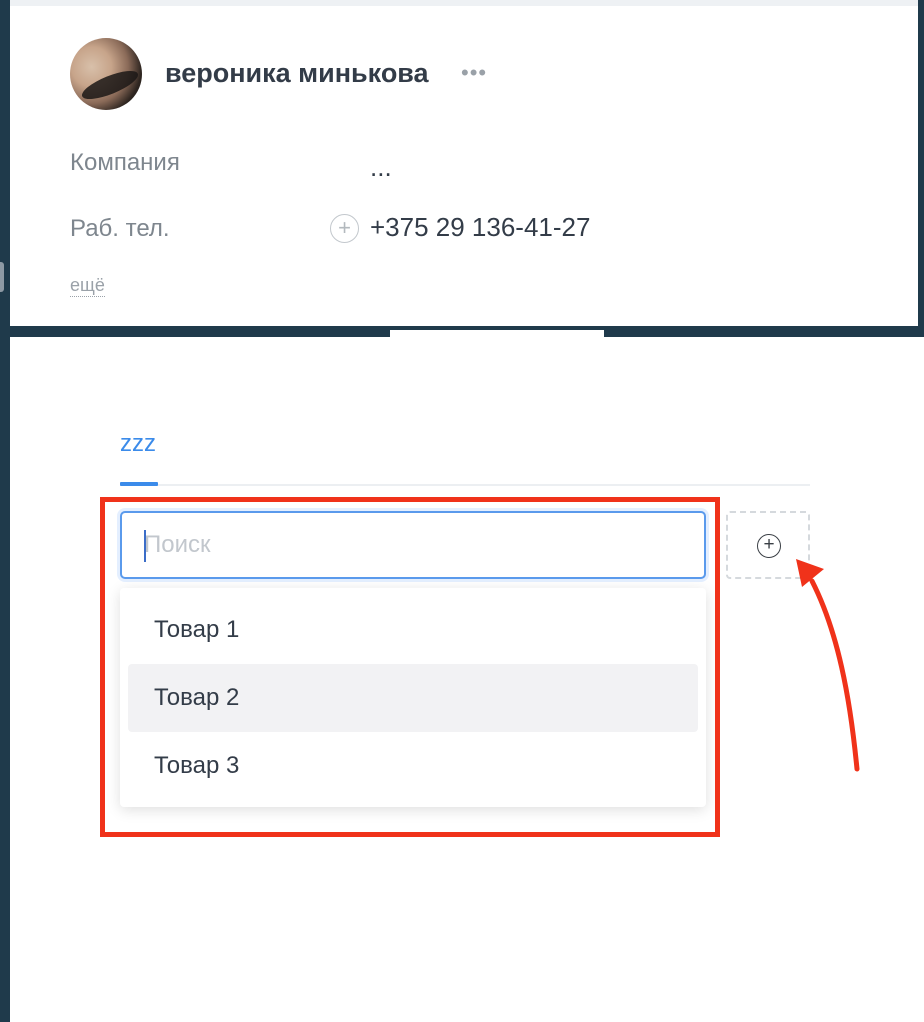  Describe the element at coordinates (480, 227) in the screenshot. I see `work-phone-value: +375 29 136-41-27` at that location.